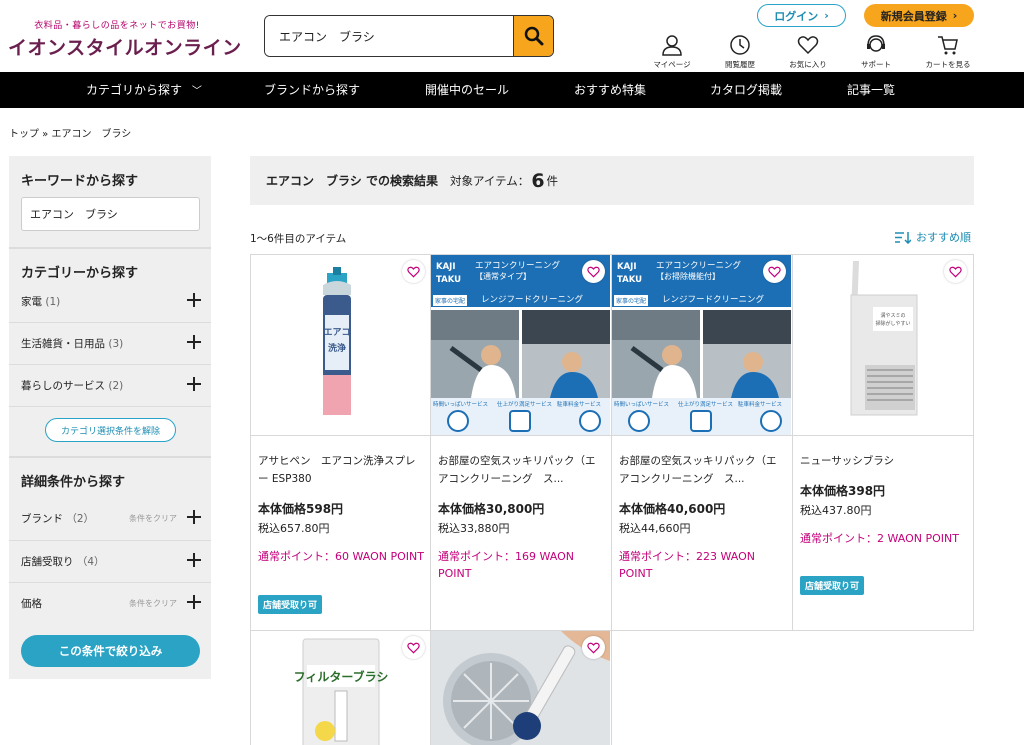  Describe the element at coordinates (533, 36) in the screenshot. I see `search-button` at that location.